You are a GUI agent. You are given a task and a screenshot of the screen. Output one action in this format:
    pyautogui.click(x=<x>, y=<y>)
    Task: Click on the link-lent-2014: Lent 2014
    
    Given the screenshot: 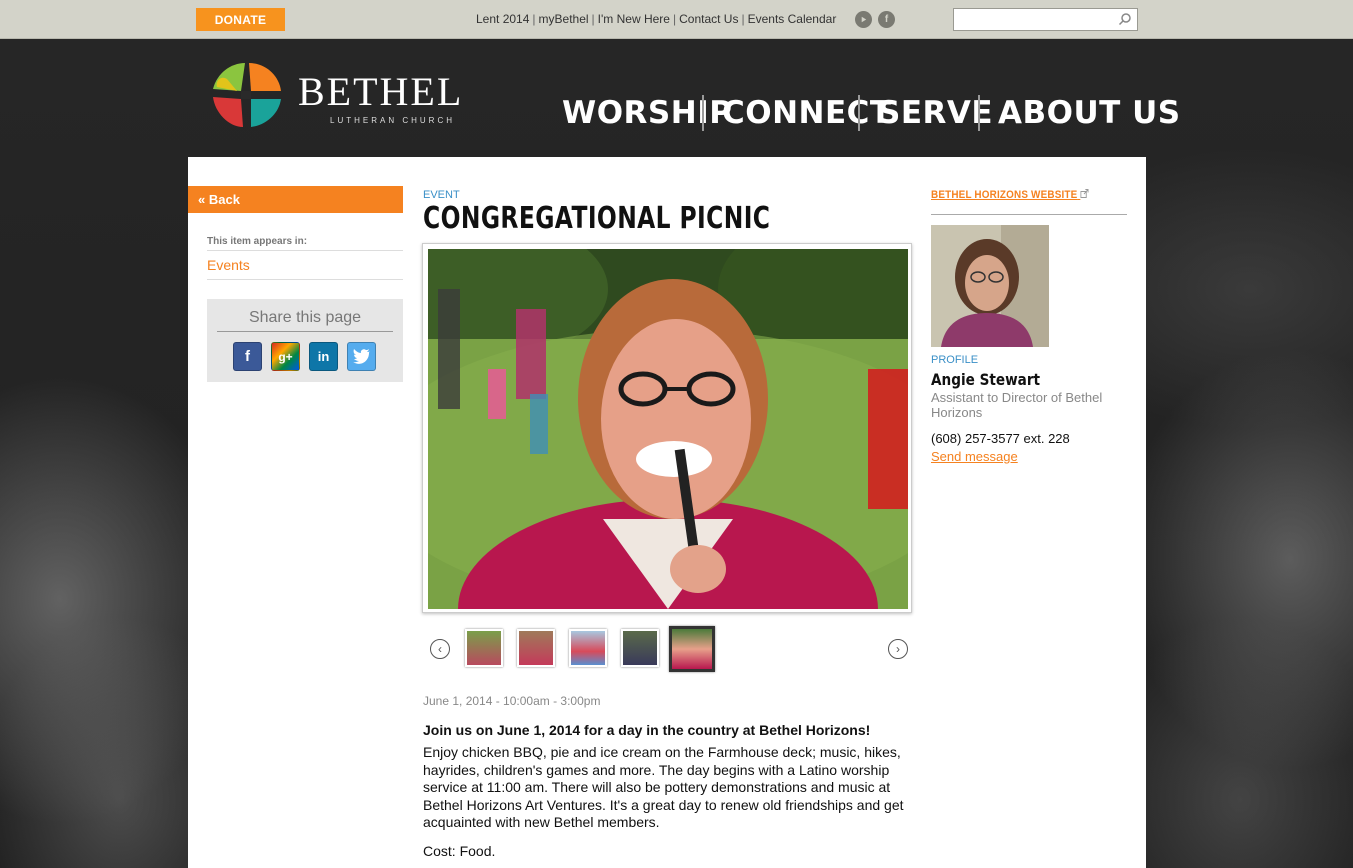 What is the action you would take?
    pyautogui.click(x=502, y=19)
    